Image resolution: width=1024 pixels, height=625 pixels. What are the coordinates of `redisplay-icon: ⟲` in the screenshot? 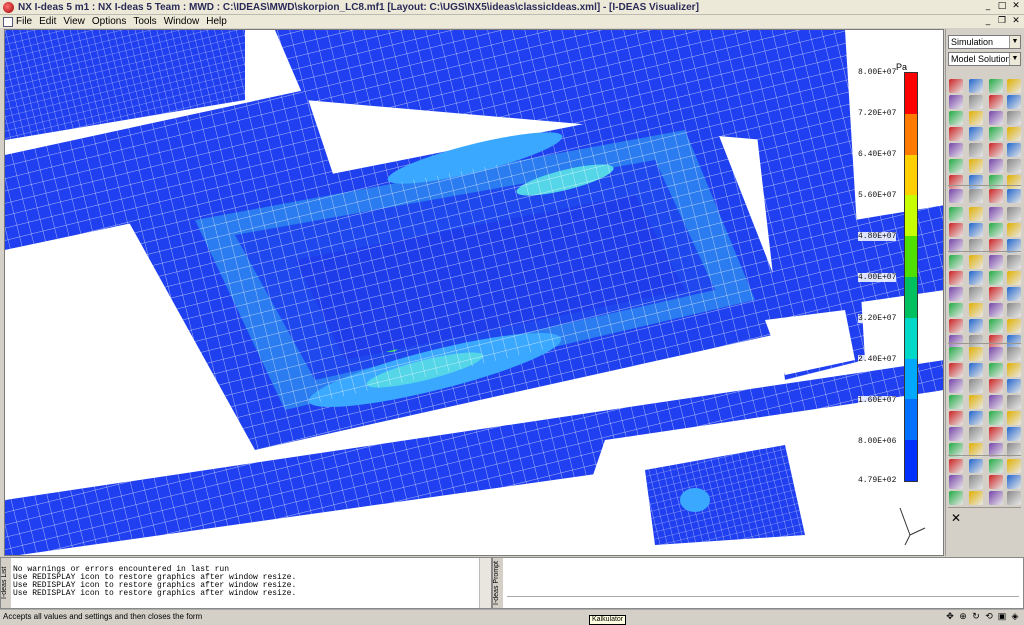 It's located at (989, 616).